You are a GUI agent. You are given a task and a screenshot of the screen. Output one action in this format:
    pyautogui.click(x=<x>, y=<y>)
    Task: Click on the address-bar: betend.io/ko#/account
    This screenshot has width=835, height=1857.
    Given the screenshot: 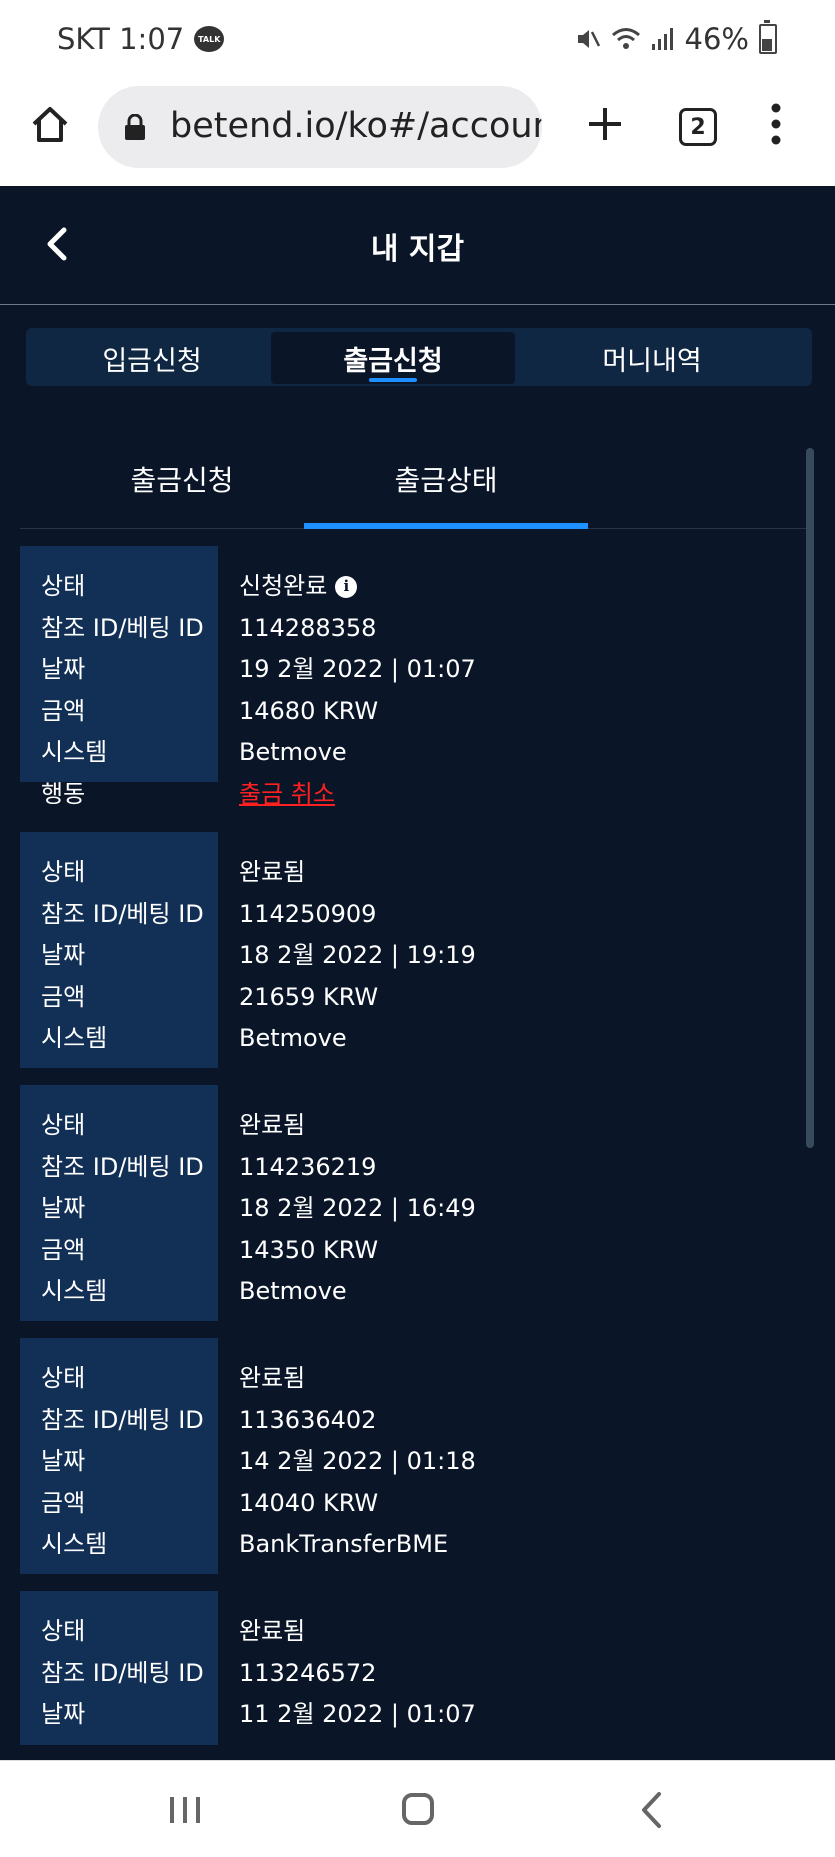 What is the action you would take?
    pyautogui.click(x=320, y=127)
    